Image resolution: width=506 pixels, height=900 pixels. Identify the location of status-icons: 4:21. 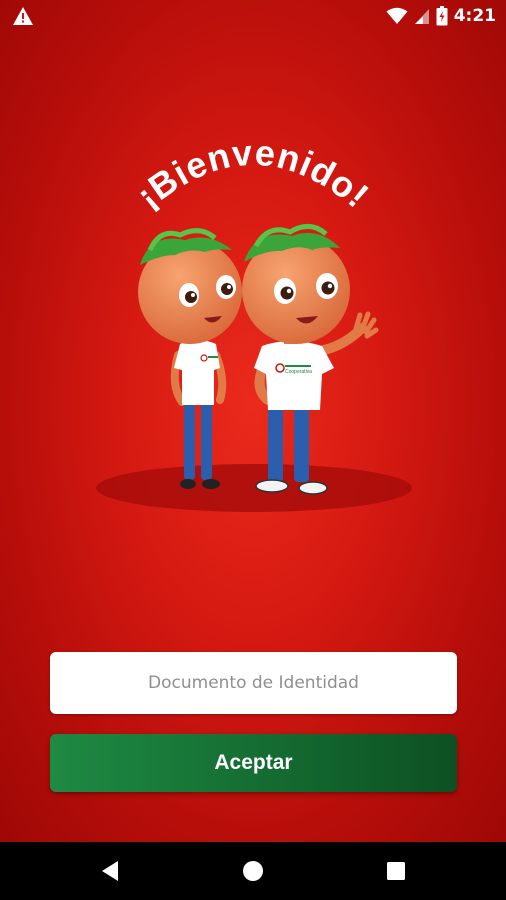
(441, 16).